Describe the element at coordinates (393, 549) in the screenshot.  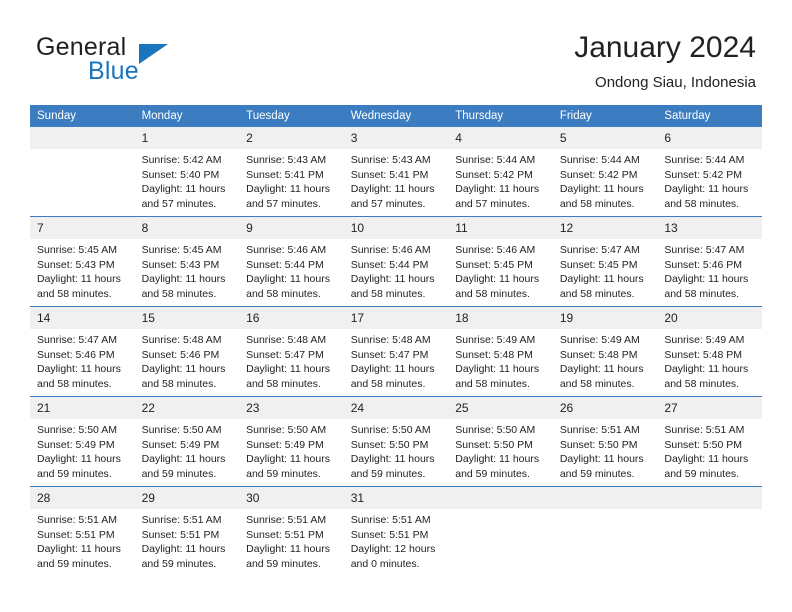
I see `day-daylight-1-text: Daylight: 12 hours` at that location.